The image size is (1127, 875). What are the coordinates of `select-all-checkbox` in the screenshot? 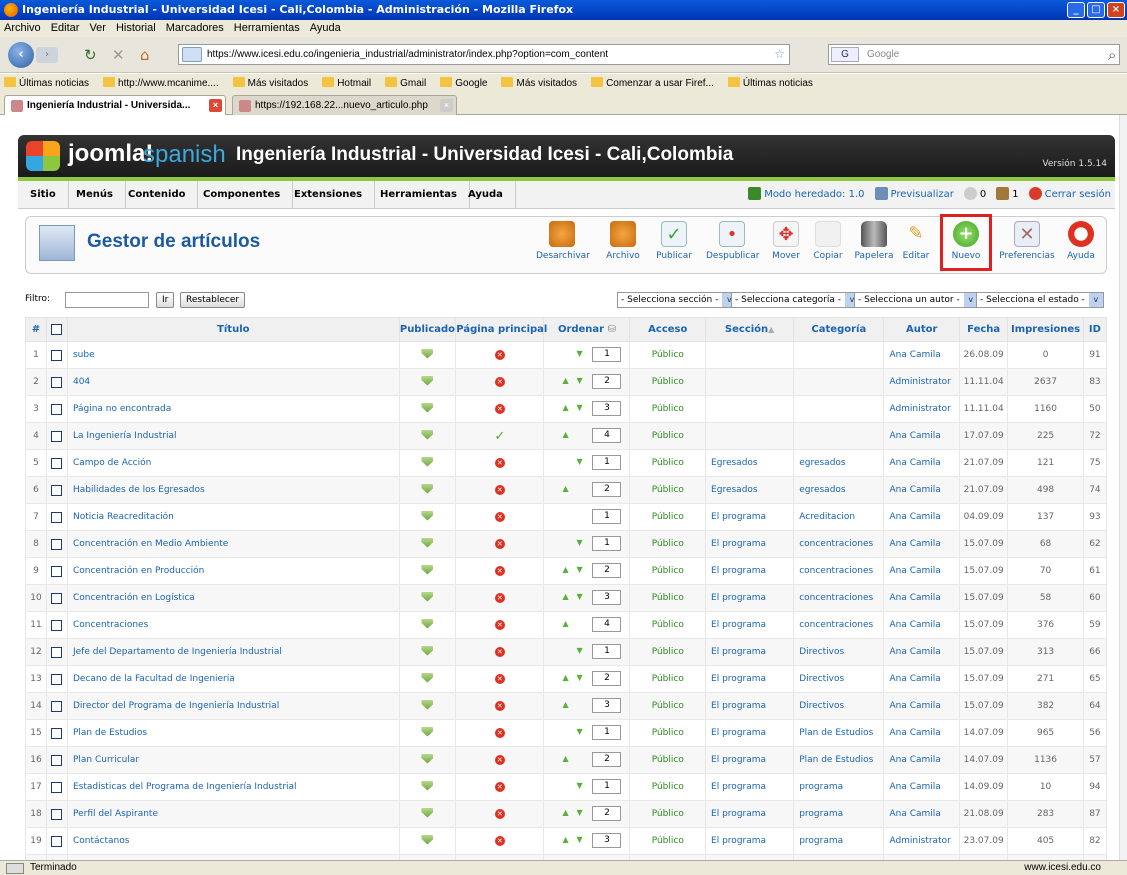 It's located at (57, 329).